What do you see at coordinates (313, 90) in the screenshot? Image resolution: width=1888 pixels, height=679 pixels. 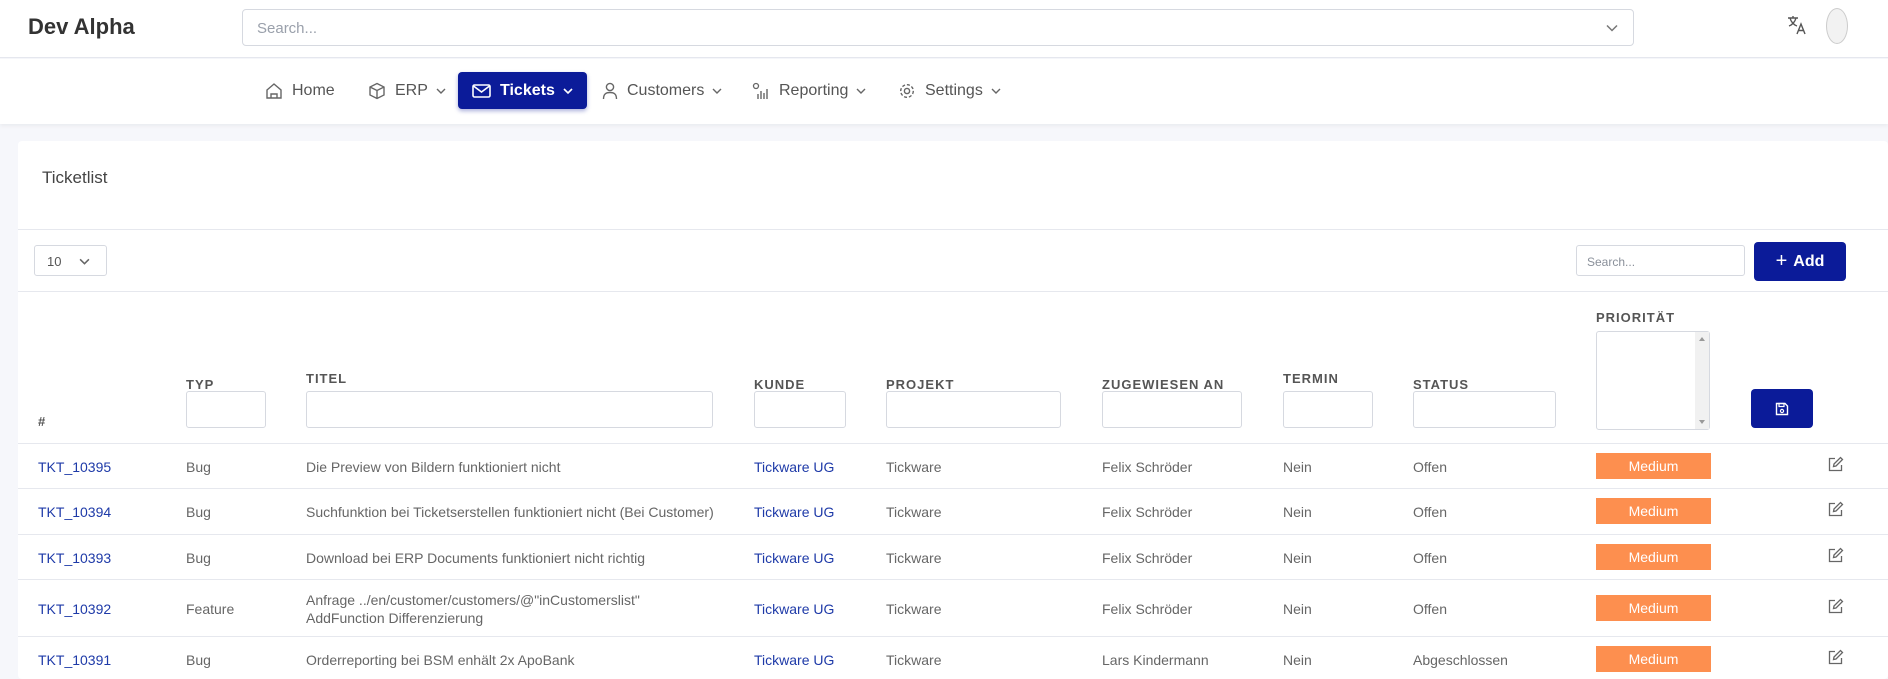 I see `nav-home-label: Home` at bounding box center [313, 90].